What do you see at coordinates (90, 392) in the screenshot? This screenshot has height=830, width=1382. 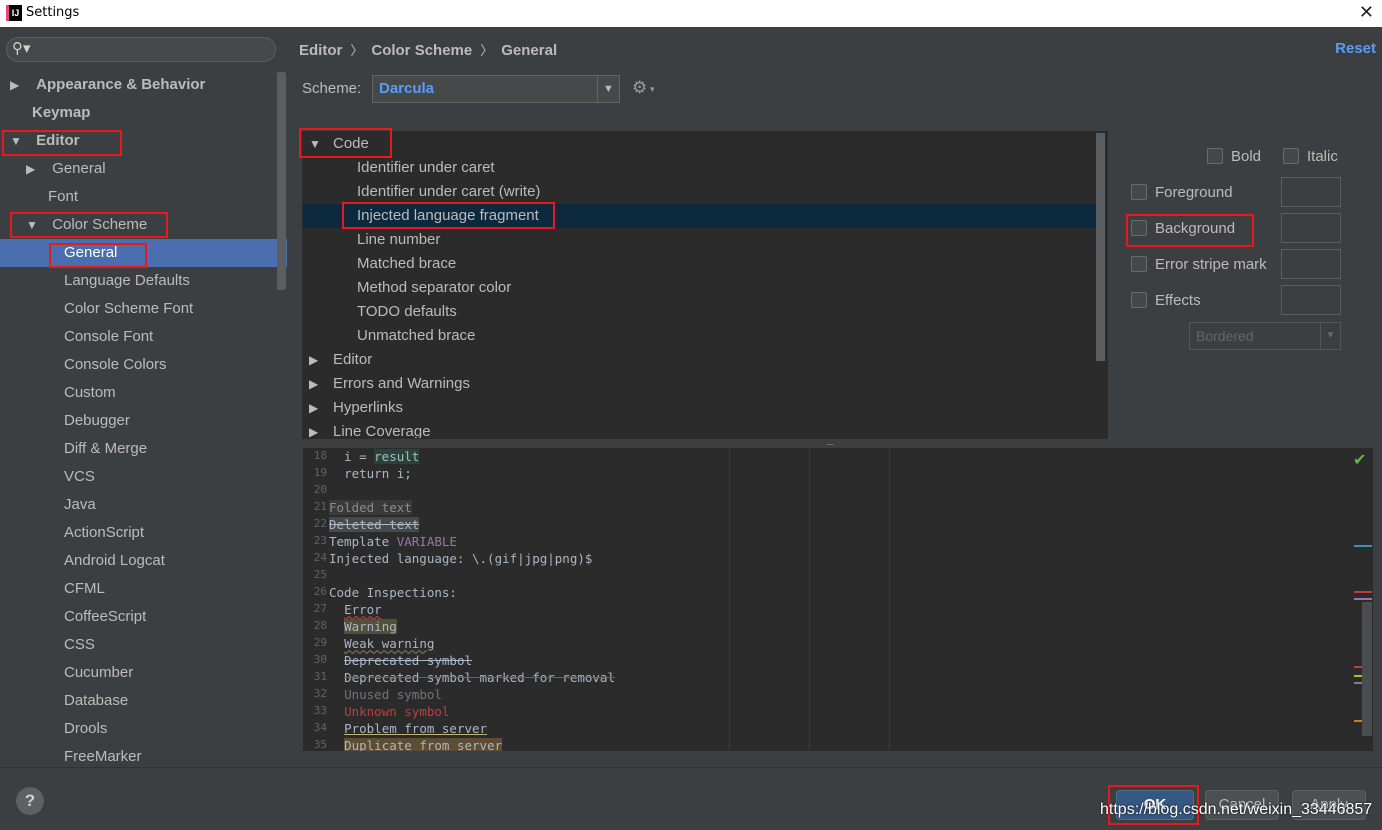 I see `sidebar-item-label: Custom` at bounding box center [90, 392].